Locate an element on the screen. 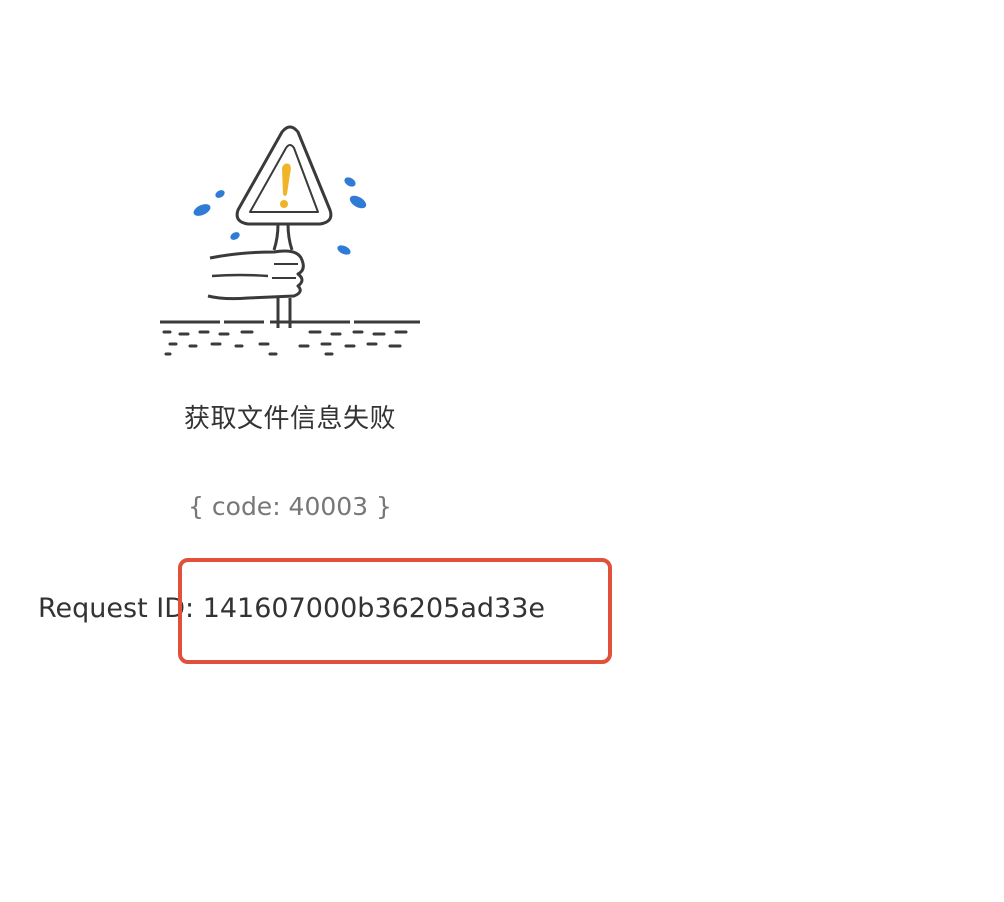 The image size is (1004, 902). warning-trowel-icon is located at coordinates (290, 240).